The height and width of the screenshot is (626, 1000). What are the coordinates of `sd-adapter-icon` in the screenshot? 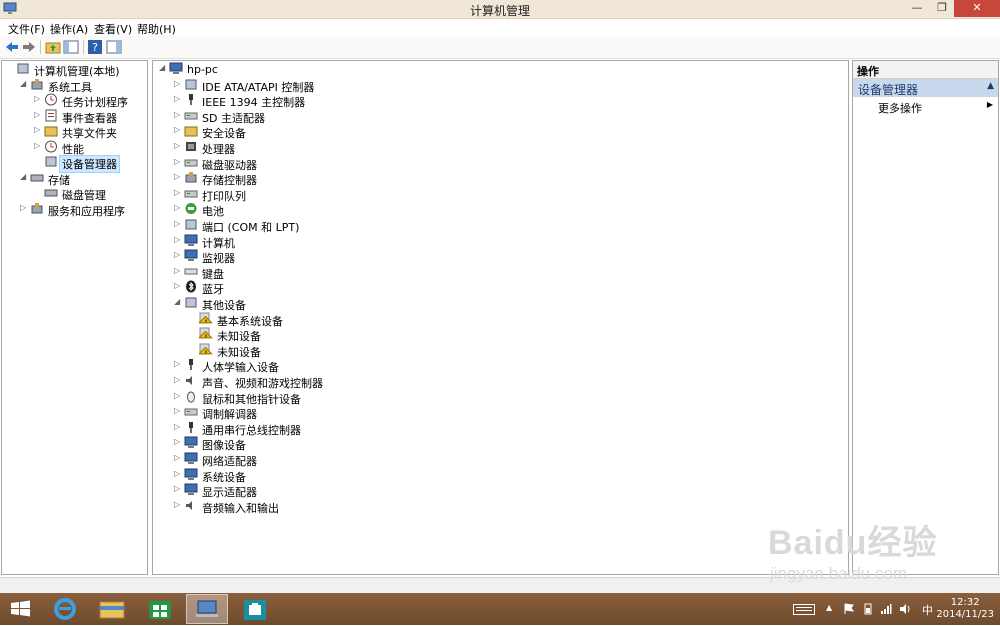 It's located at (191, 116).